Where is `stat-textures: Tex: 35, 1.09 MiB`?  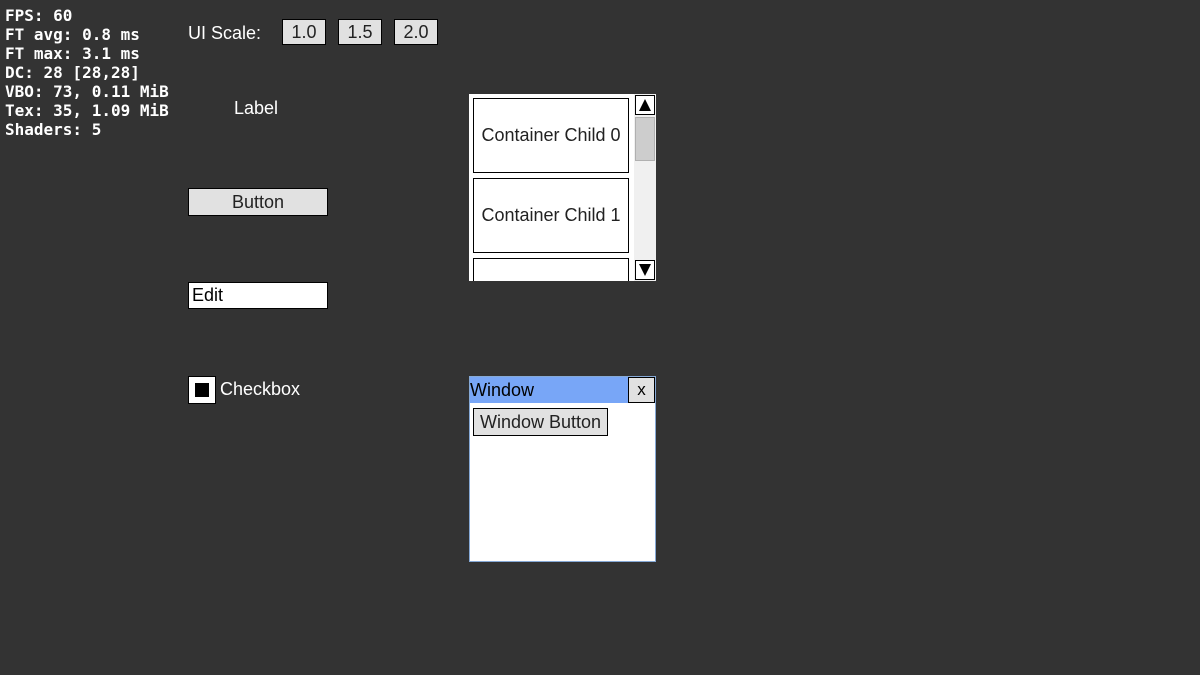
stat-textures: Tex: 35, 1.09 MiB is located at coordinates (87, 110).